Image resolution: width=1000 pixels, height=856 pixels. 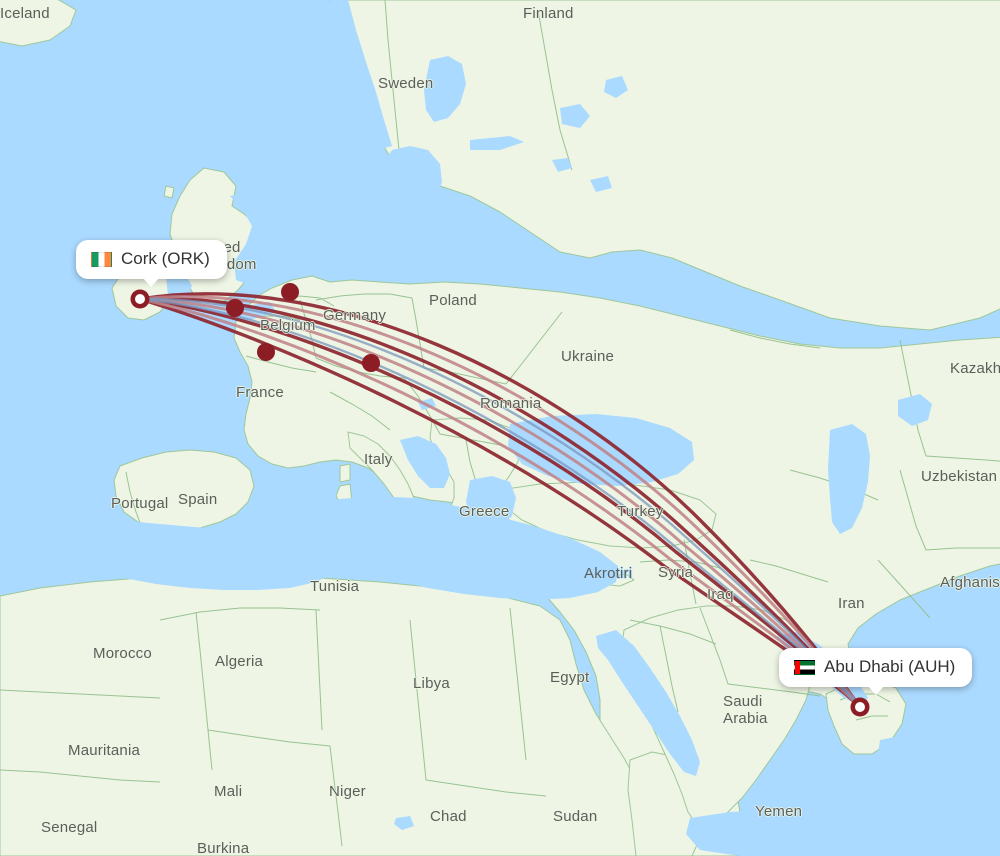 I want to click on flag-ireland-icon, so click(x=101, y=259).